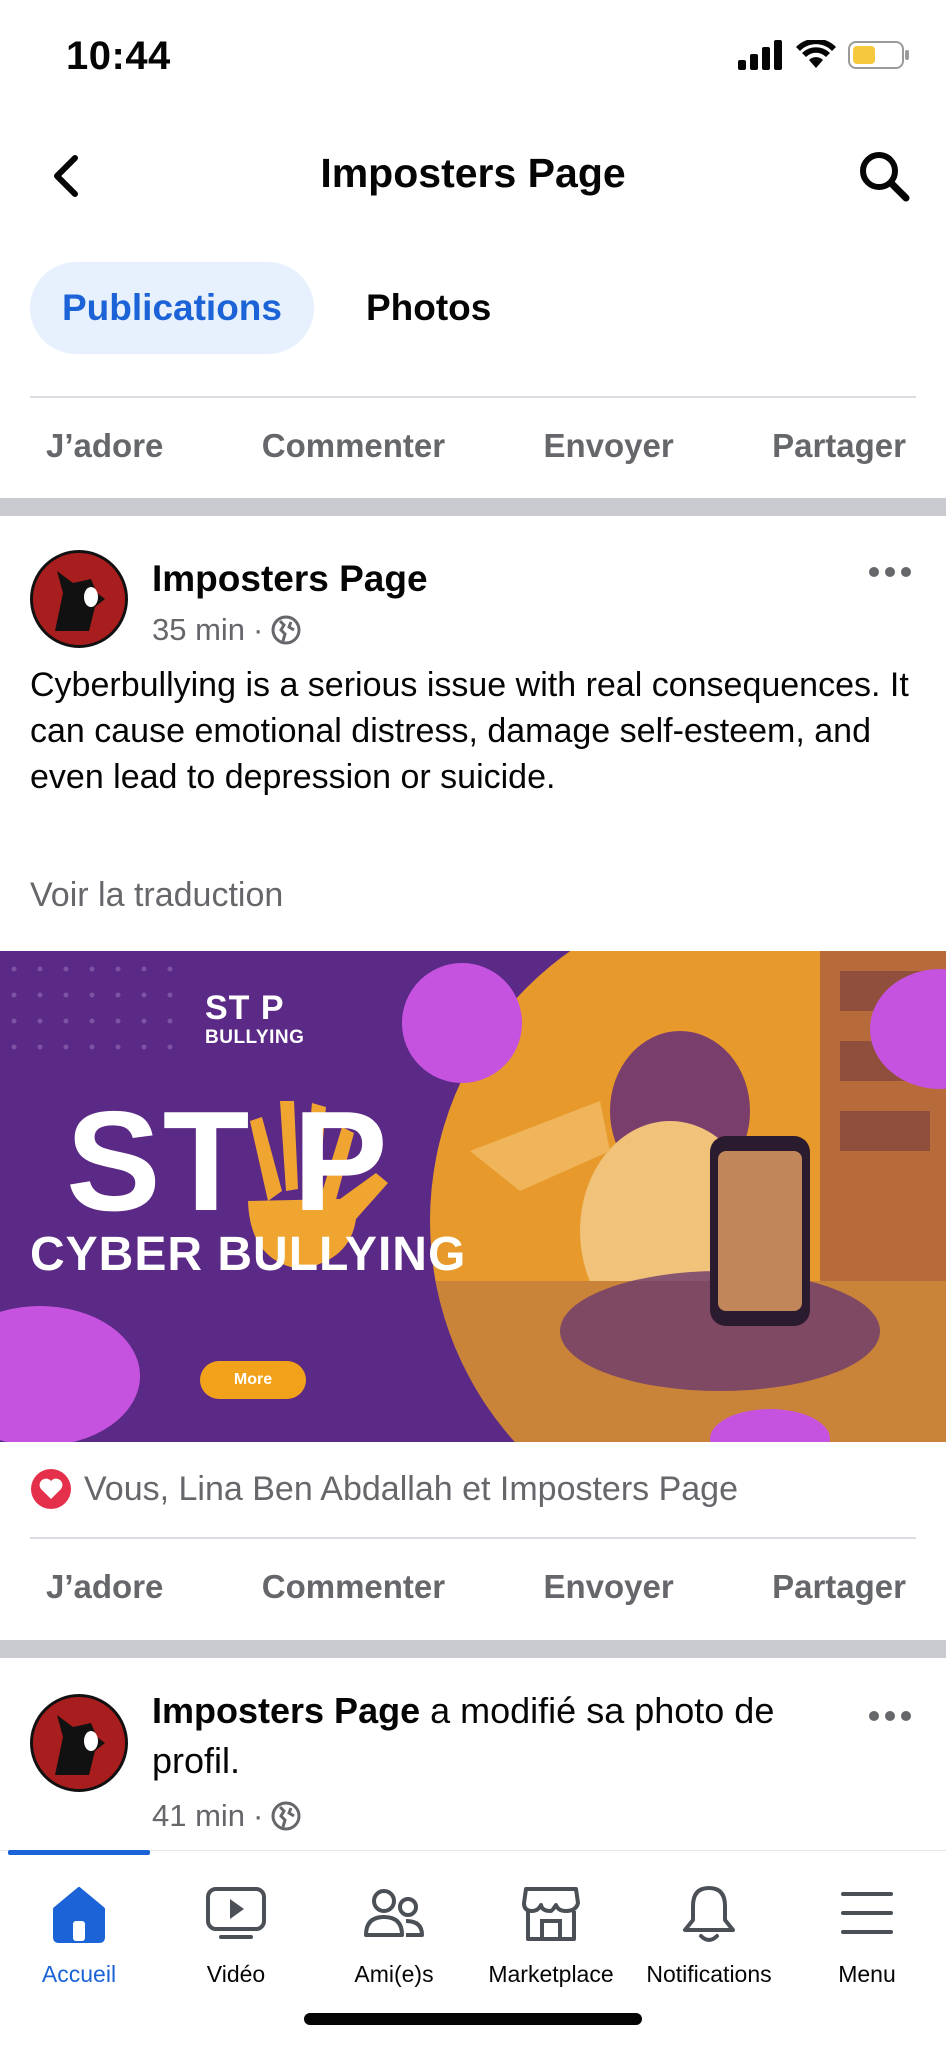  Describe the element at coordinates (199, 629) in the screenshot. I see `post-time: 35 min` at that location.